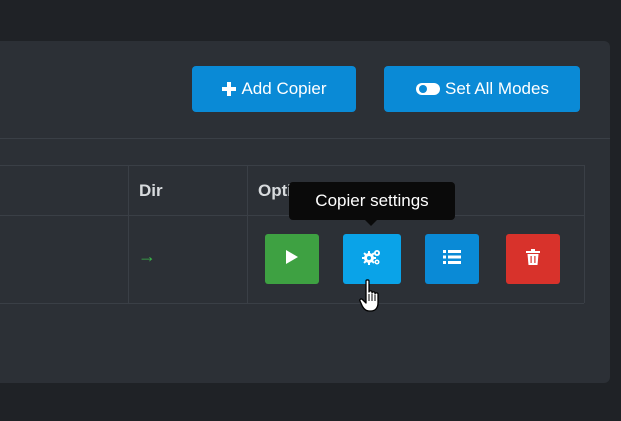 This screenshot has height=421, width=621. Describe the element at coordinates (151, 190) in the screenshot. I see `column-header-dir: Dir` at that location.